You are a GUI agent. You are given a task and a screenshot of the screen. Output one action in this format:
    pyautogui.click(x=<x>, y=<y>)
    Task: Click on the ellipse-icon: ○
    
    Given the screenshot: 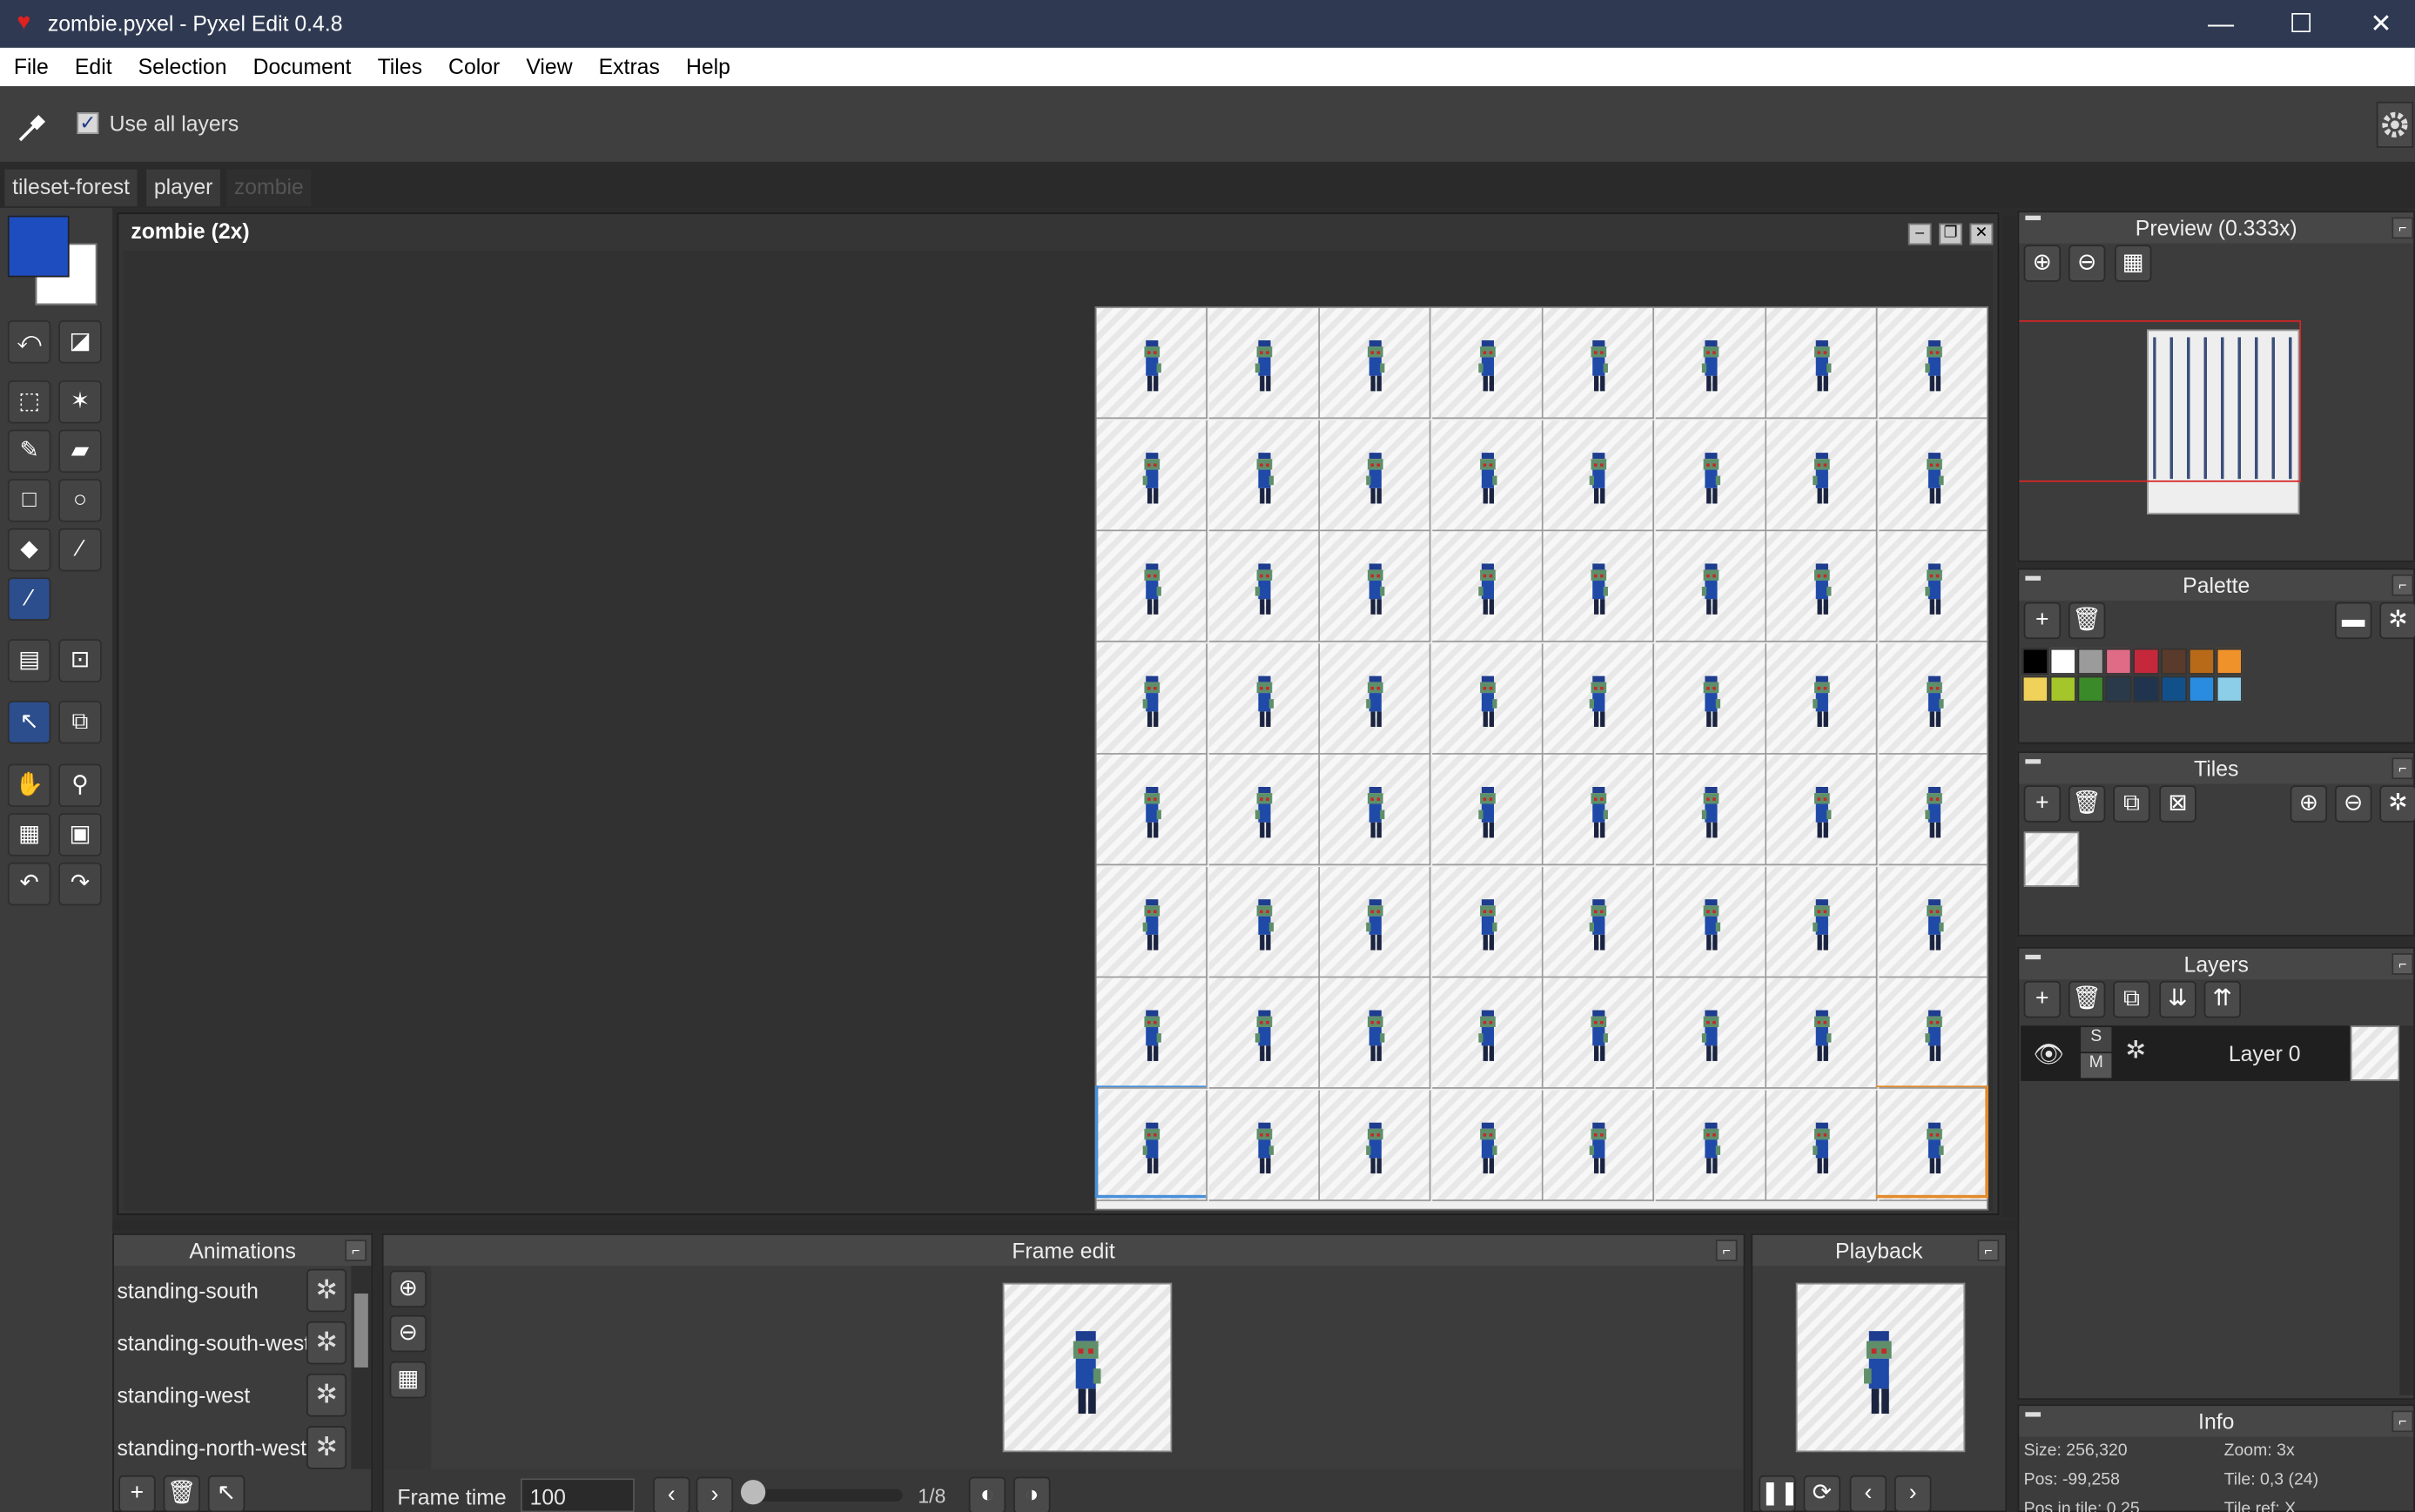 What is the action you would take?
    pyautogui.click(x=80, y=500)
    